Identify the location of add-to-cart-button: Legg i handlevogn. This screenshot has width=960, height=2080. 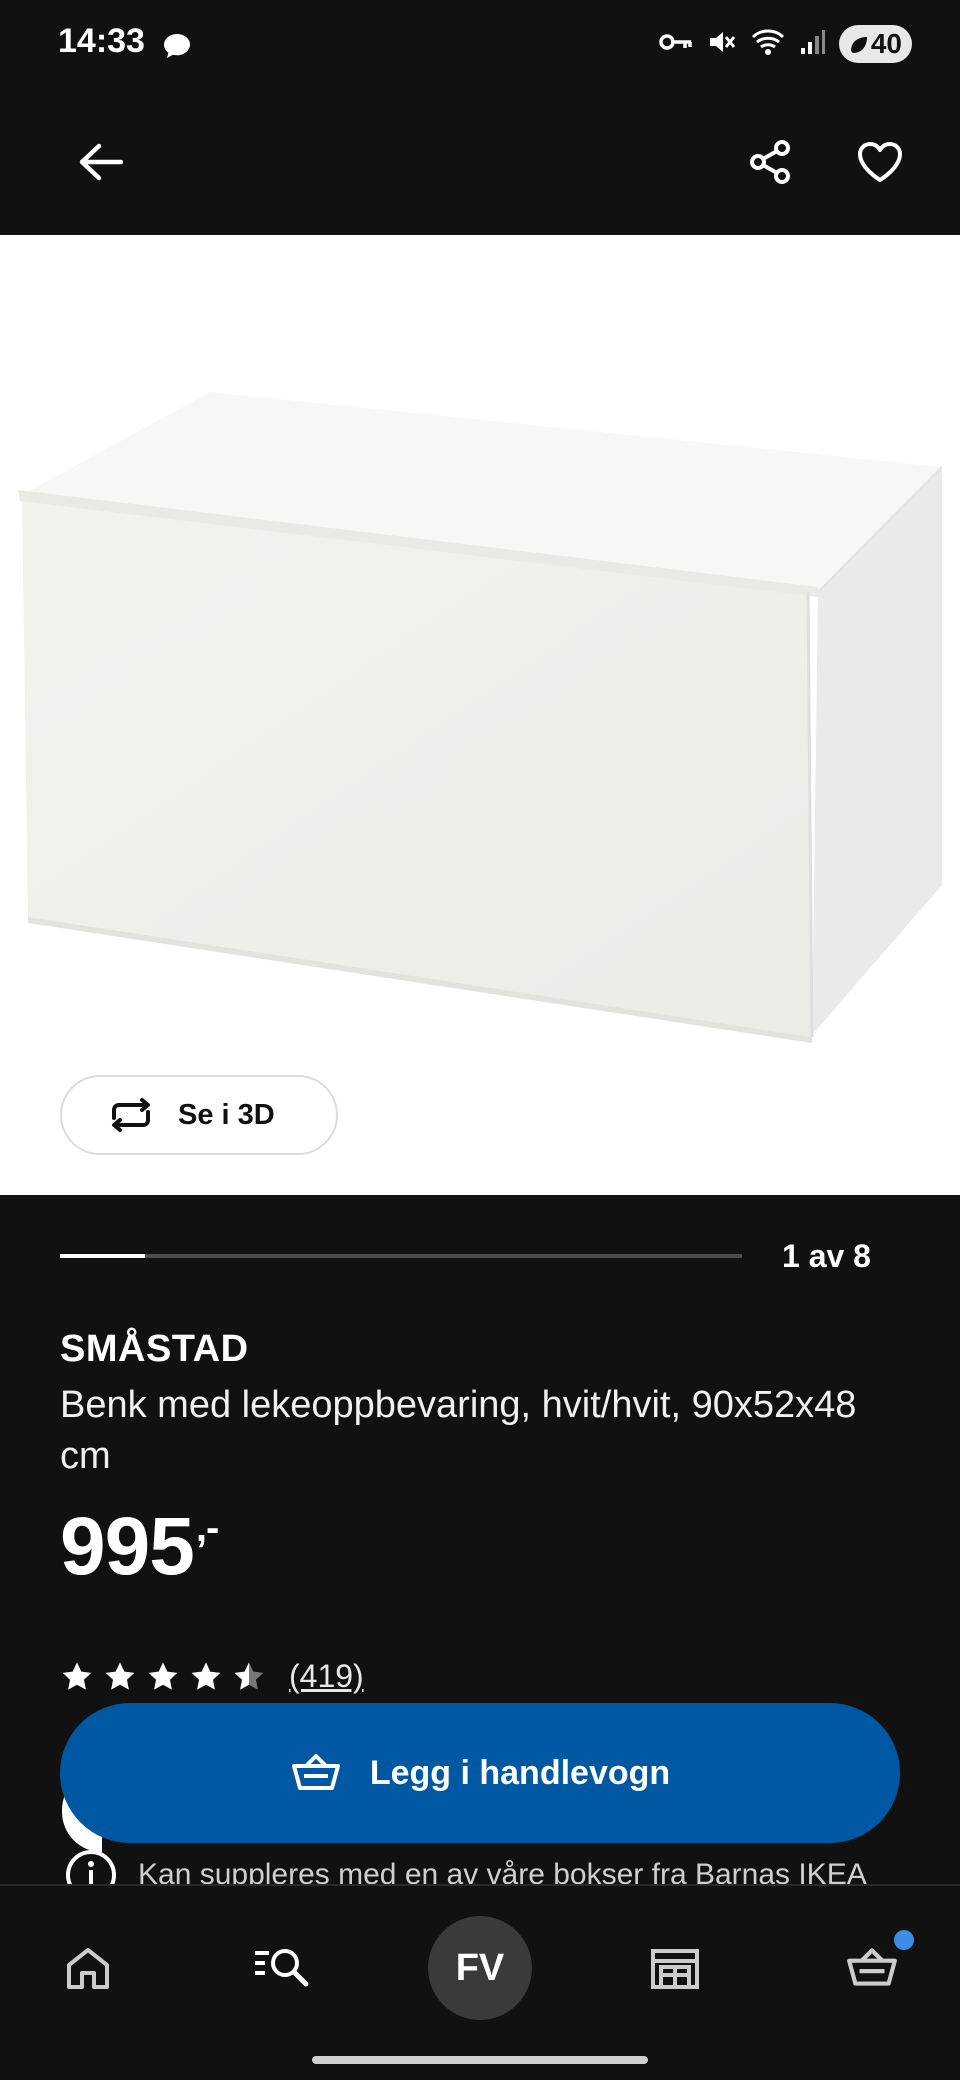
(480, 1773).